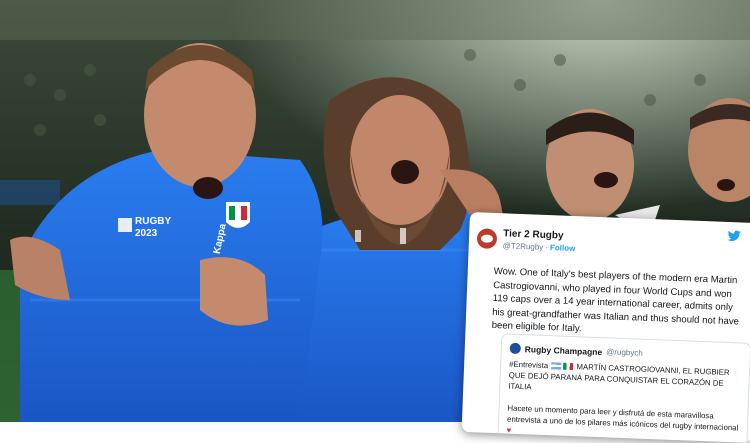 The width and height of the screenshot is (750, 443). What do you see at coordinates (238, 215) in the screenshot?
I see `italy-crest-icon` at bounding box center [238, 215].